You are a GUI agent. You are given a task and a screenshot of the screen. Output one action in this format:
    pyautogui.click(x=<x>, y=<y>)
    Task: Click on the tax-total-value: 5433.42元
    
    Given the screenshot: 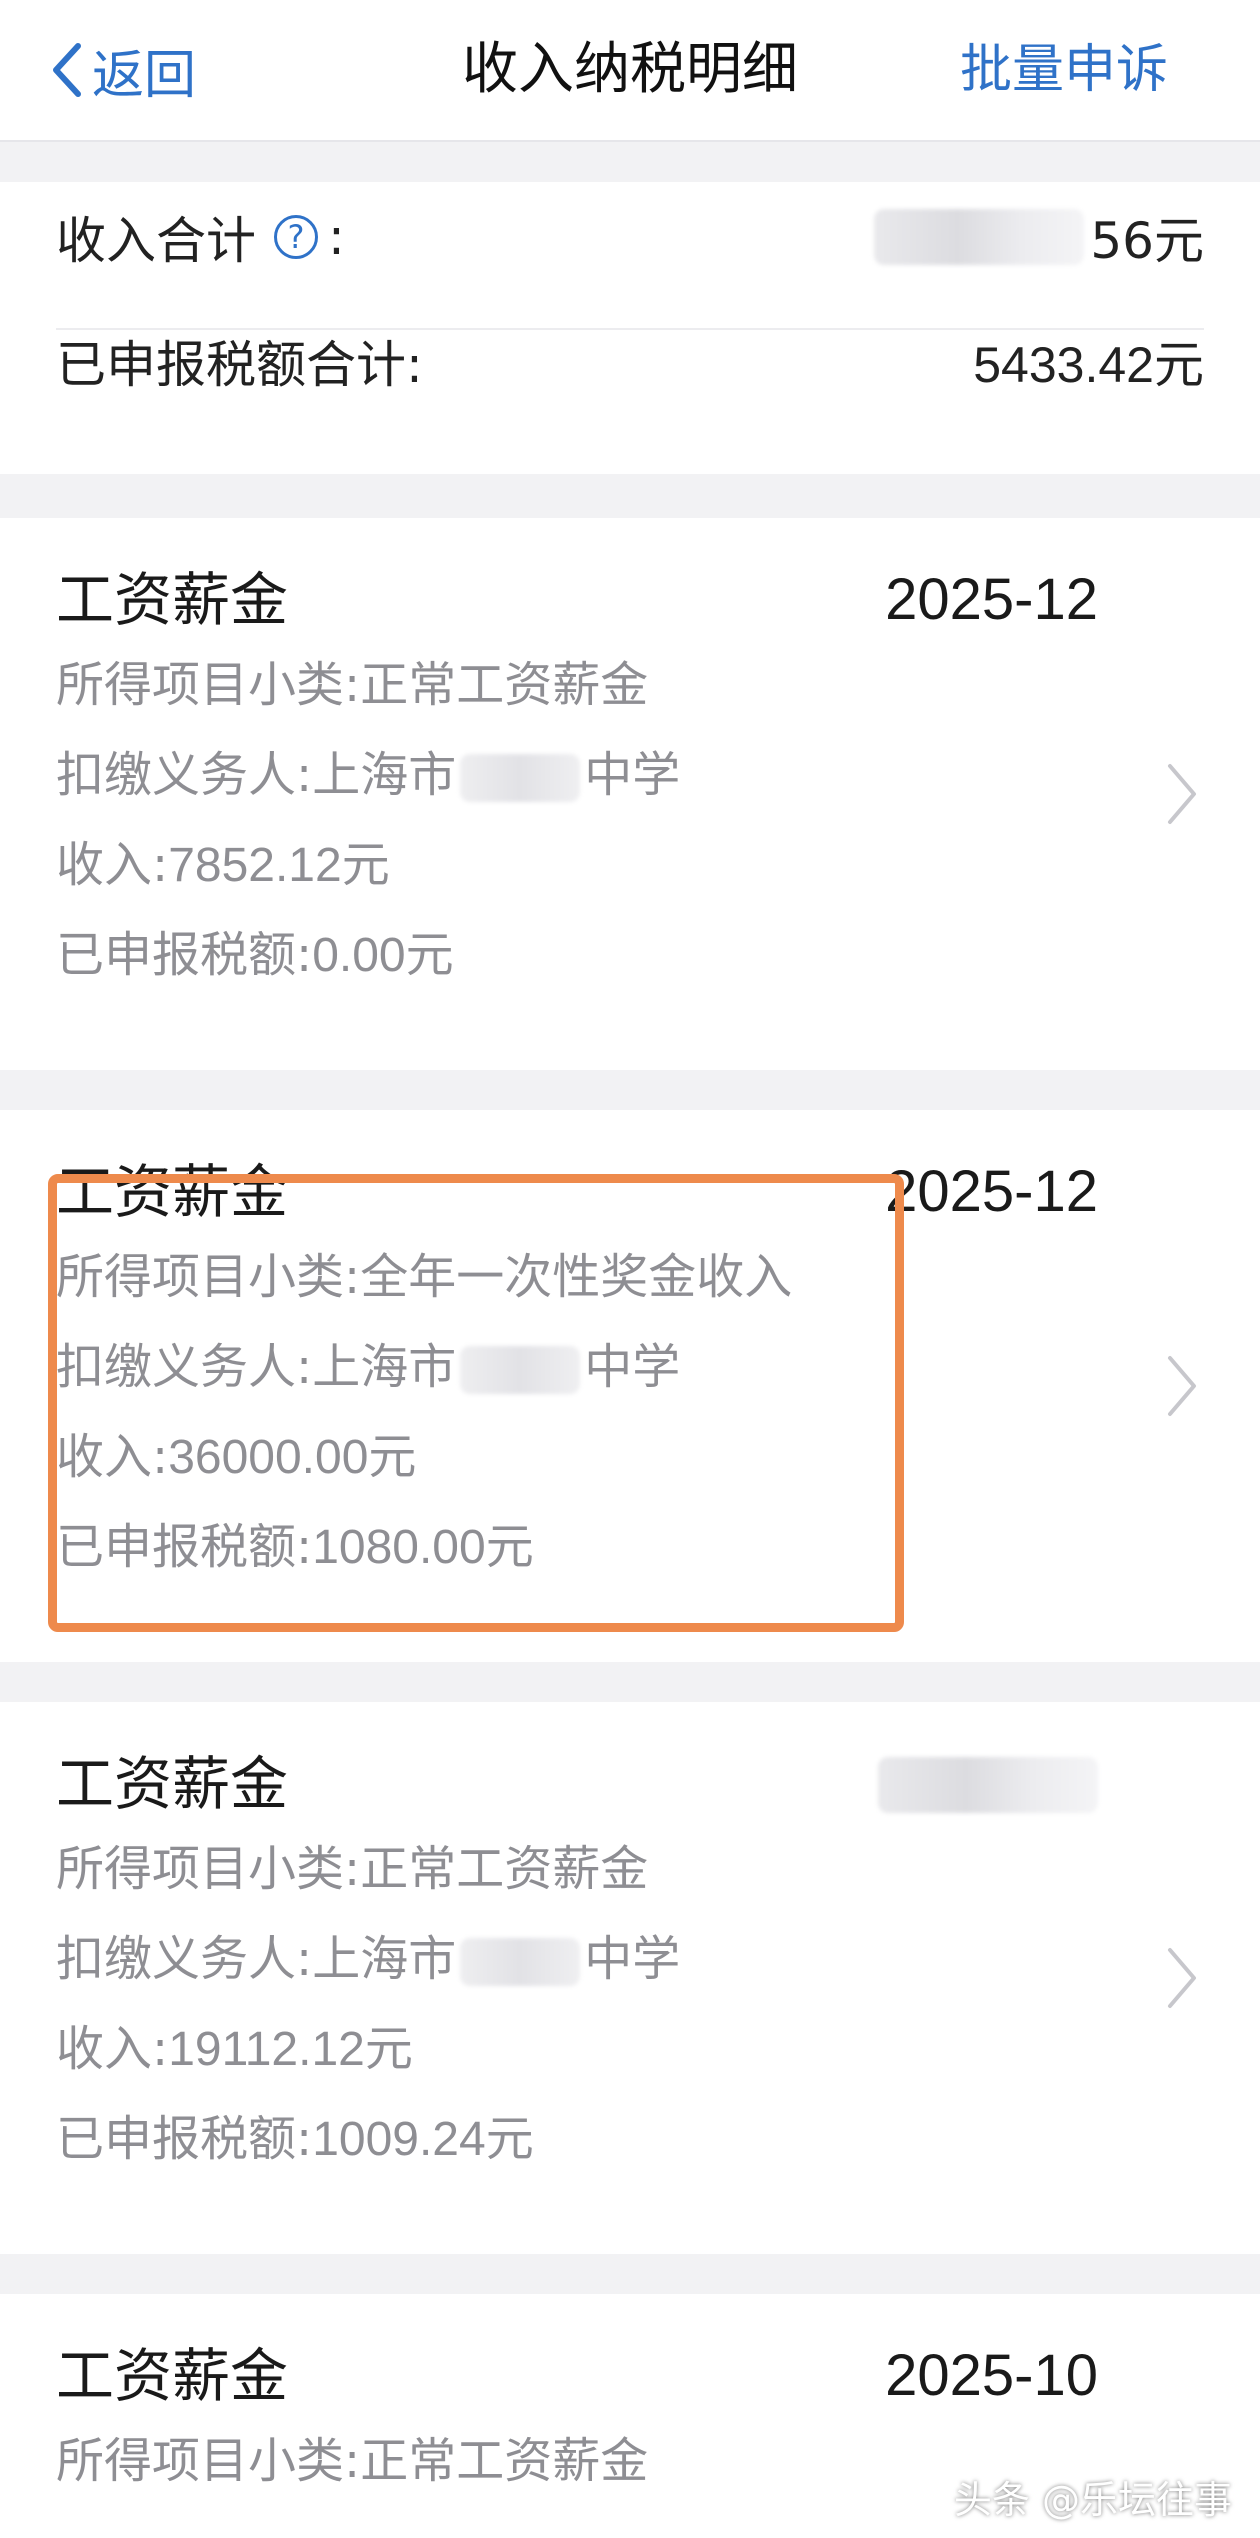 What is the action you would take?
    pyautogui.click(x=1088, y=365)
    